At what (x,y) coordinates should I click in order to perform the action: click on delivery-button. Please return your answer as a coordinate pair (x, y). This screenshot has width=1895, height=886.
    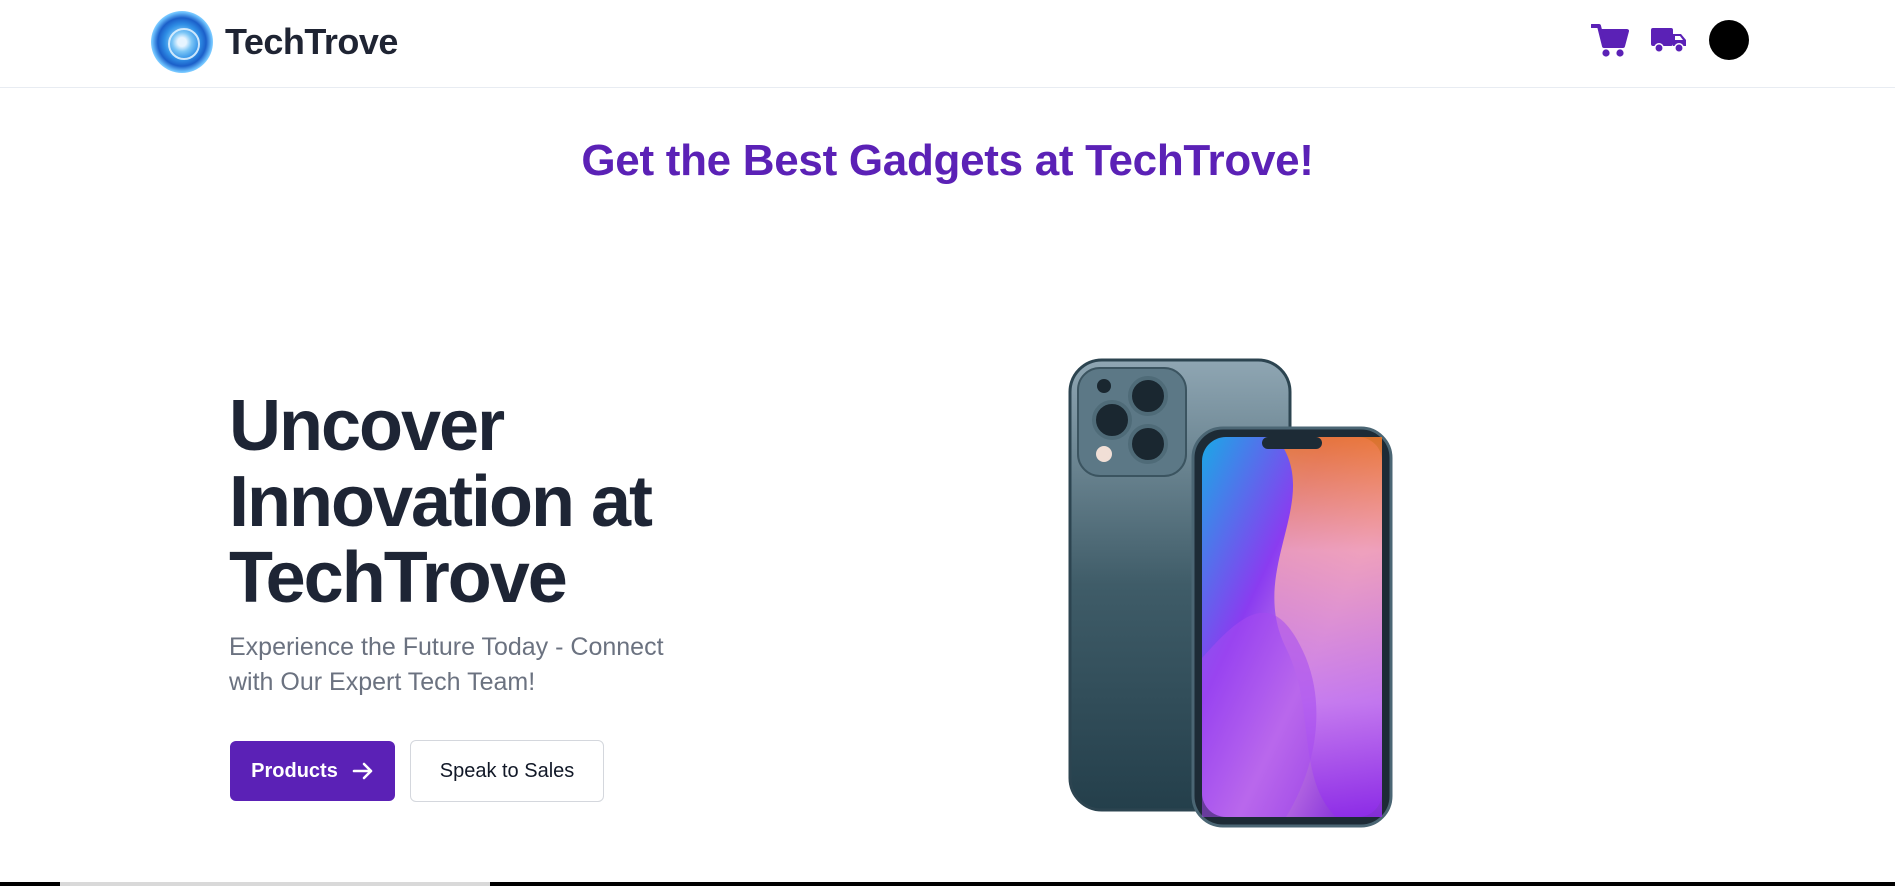
    Looking at the image, I should click on (1669, 40).